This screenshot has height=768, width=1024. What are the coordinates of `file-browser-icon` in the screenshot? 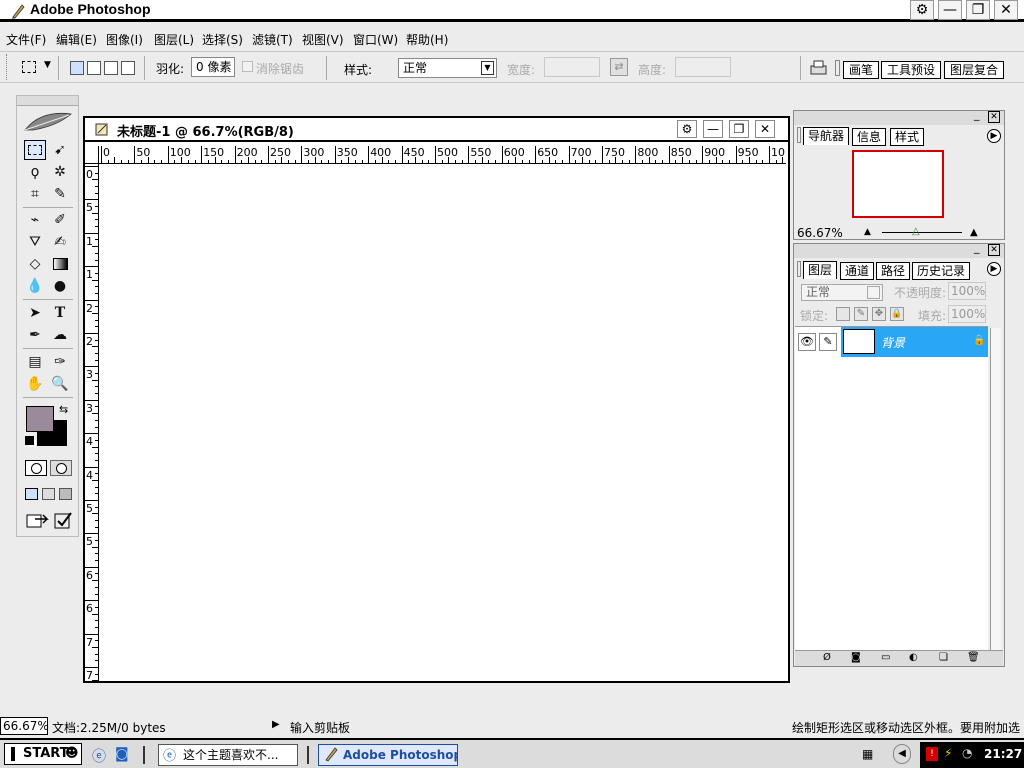 It's located at (819, 67).